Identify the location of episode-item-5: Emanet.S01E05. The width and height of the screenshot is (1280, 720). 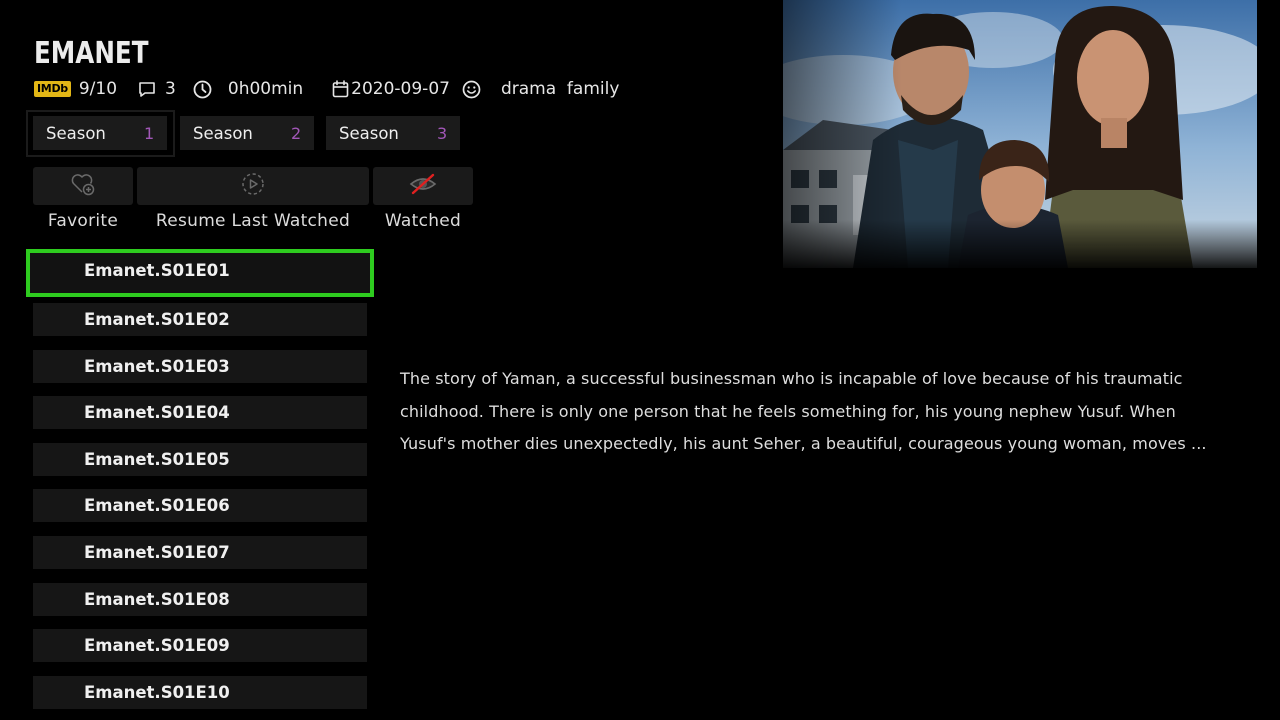
(200, 459).